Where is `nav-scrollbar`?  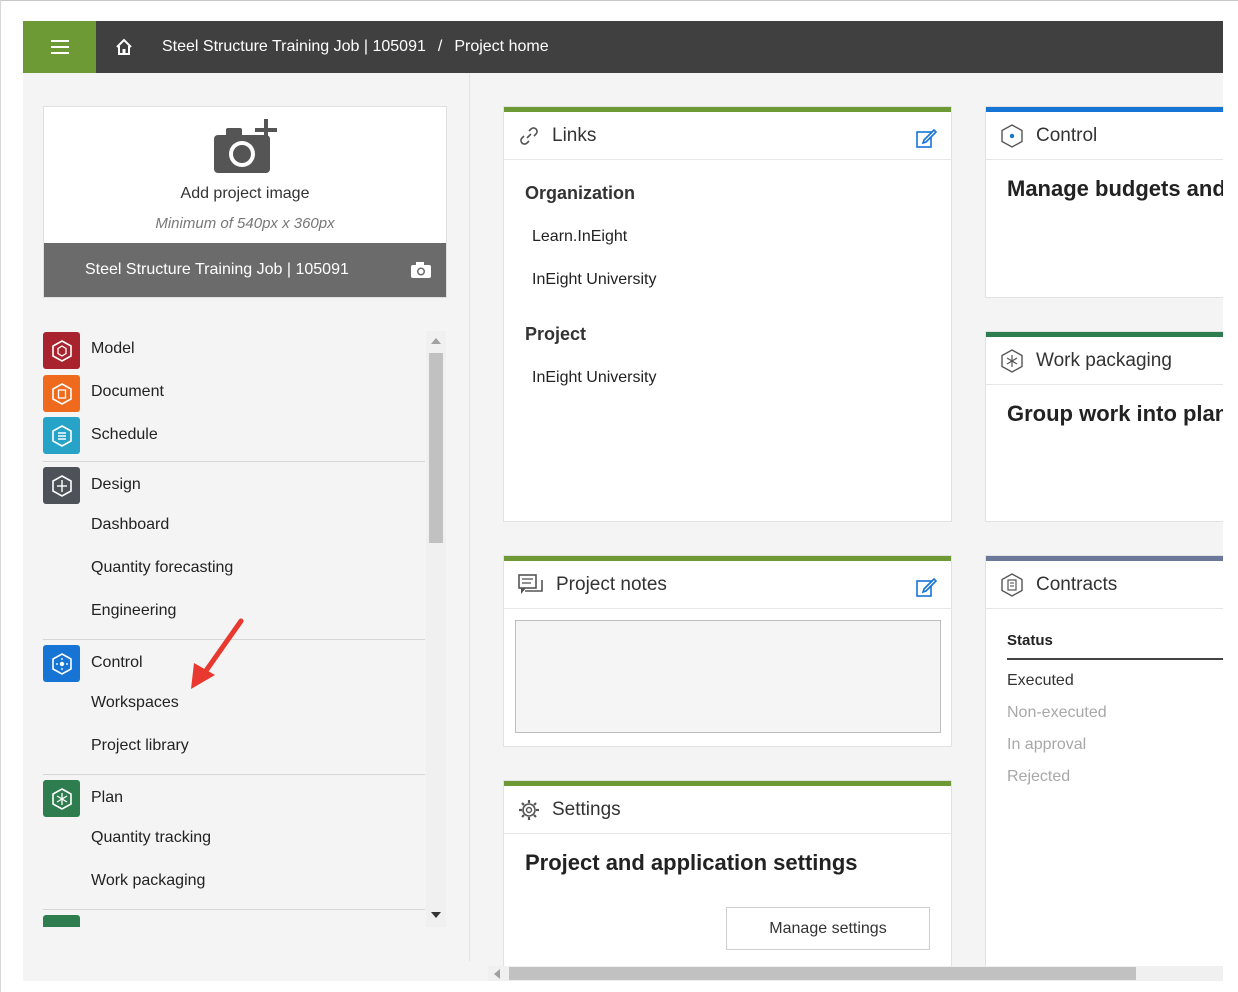 nav-scrollbar is located at coordinates (436, 629).